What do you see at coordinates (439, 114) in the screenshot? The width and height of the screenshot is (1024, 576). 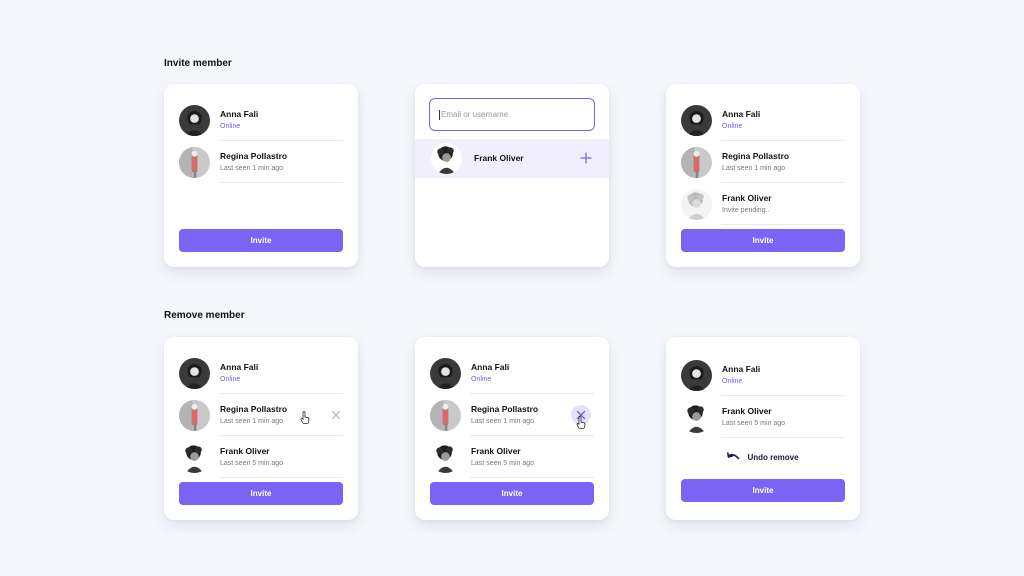 I see `text-caret` at bounding box center [439, 114].